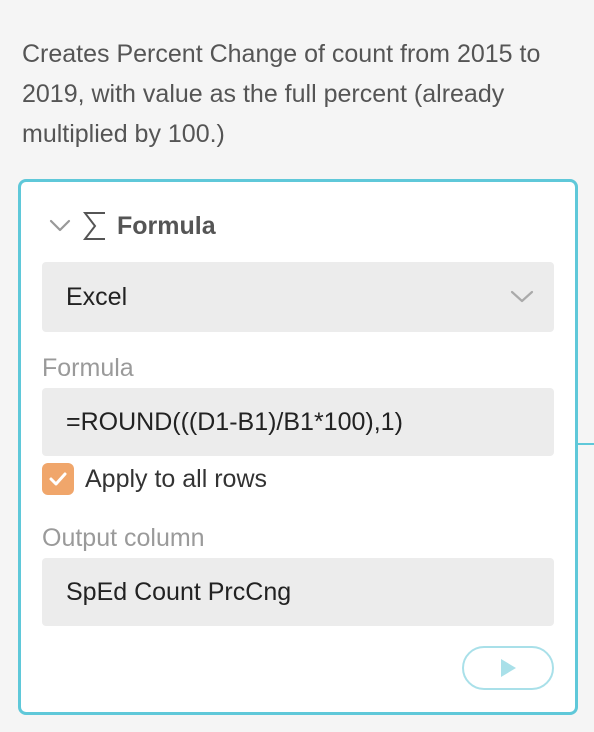  Describe the element at coordinates (298, 592) in the screenshot. I see `output-column-input: SpEd Count PrcCng` at that location.